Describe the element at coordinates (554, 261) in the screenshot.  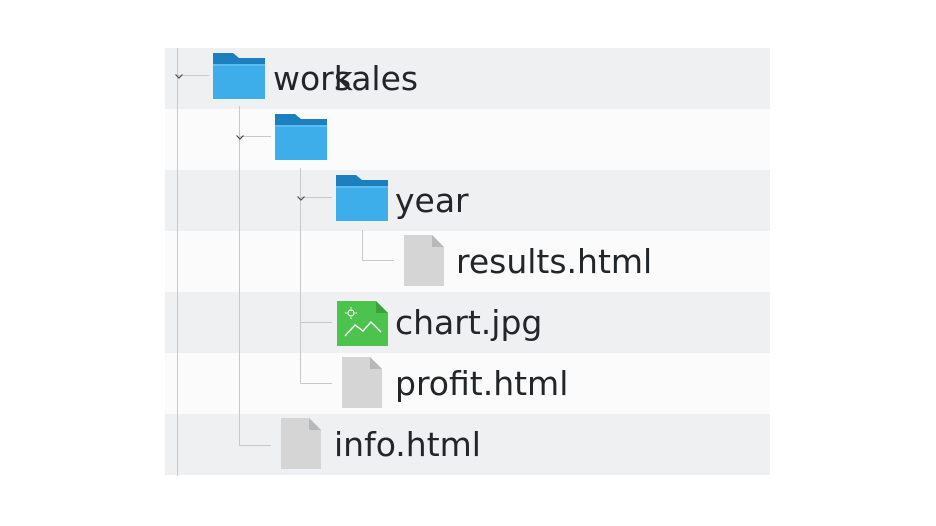
I see `tree-item-label: results.html` at that location.